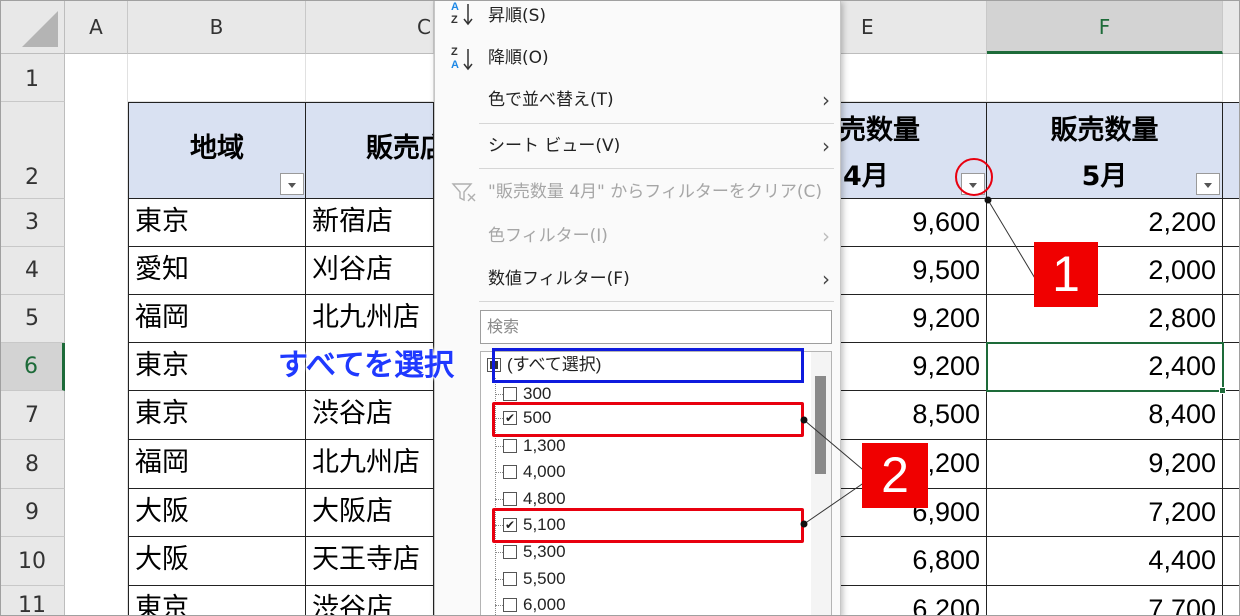 The width and height of the screenshot is (1240, 616). Describe the element at coordinates (1231, 150) in the screenshot. I see `header-cell-next` at that location.